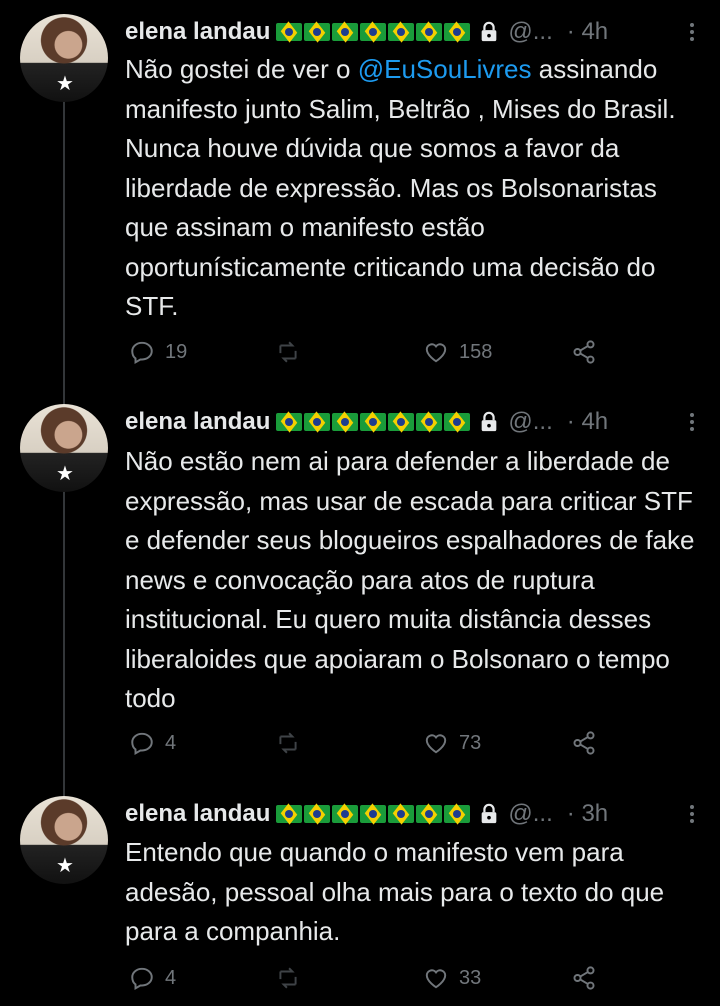 This screenshot has width=720, height=1006. I want to click on like-count: 158, so click(476, 351).